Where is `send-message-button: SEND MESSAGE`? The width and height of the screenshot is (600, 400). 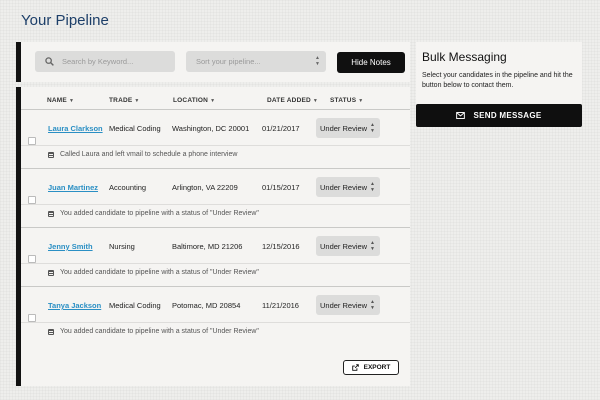 send-message-button: SEND MESSAGE is located at coordinates (499, 115).